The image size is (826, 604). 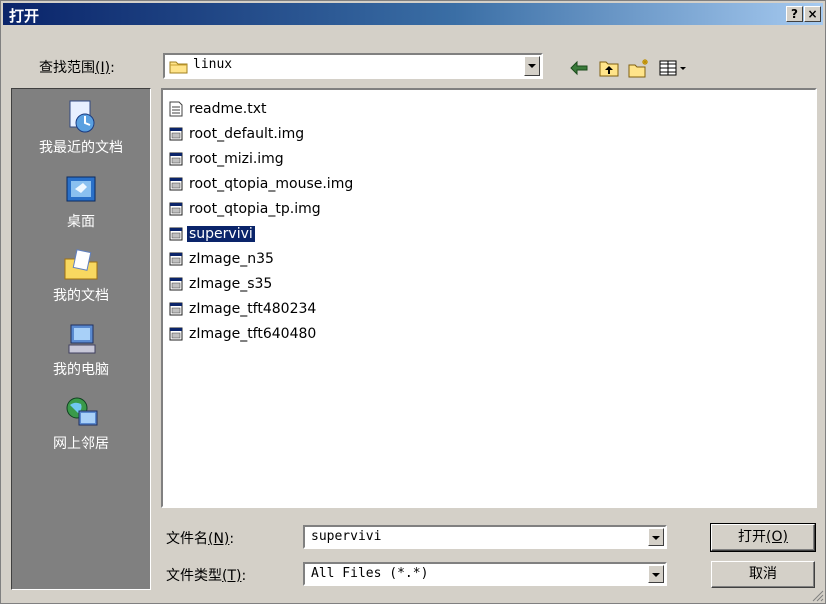 What do you see at coordinates (413, 14) in the screenshot?
I see `title-bar: 打开 ? ×` at bounding box center [413, 14].